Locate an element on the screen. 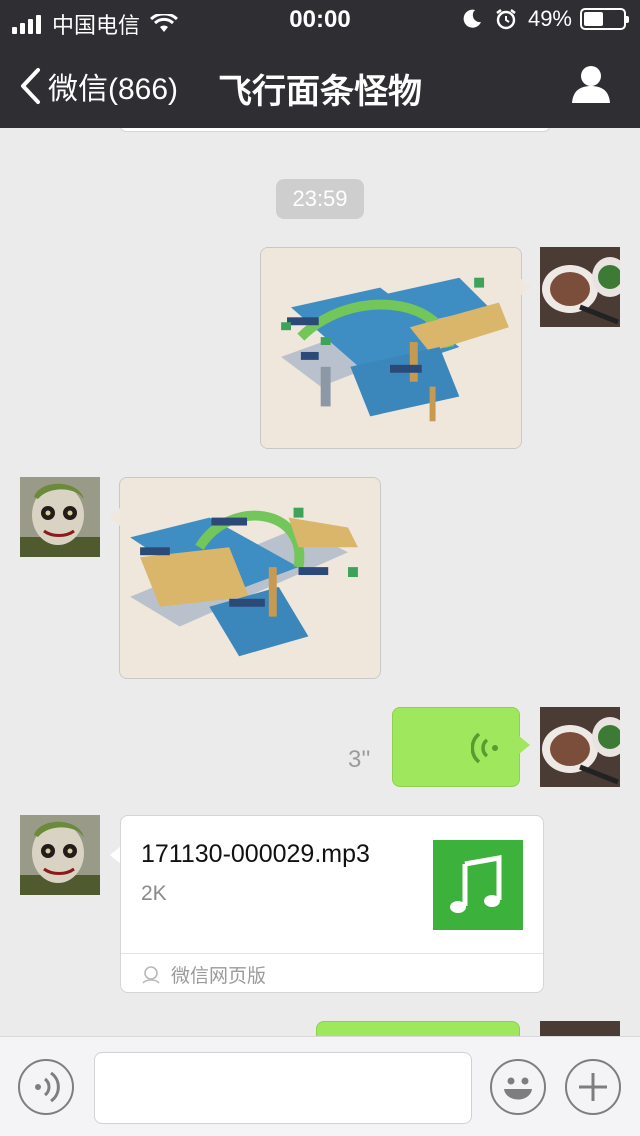 Image resolution: width=640 pixels, height=1136 pixels. app-header: 中国电信 00:00 49% 微信(866) 飞行面条怪物 is located at coordinates (320, 64).